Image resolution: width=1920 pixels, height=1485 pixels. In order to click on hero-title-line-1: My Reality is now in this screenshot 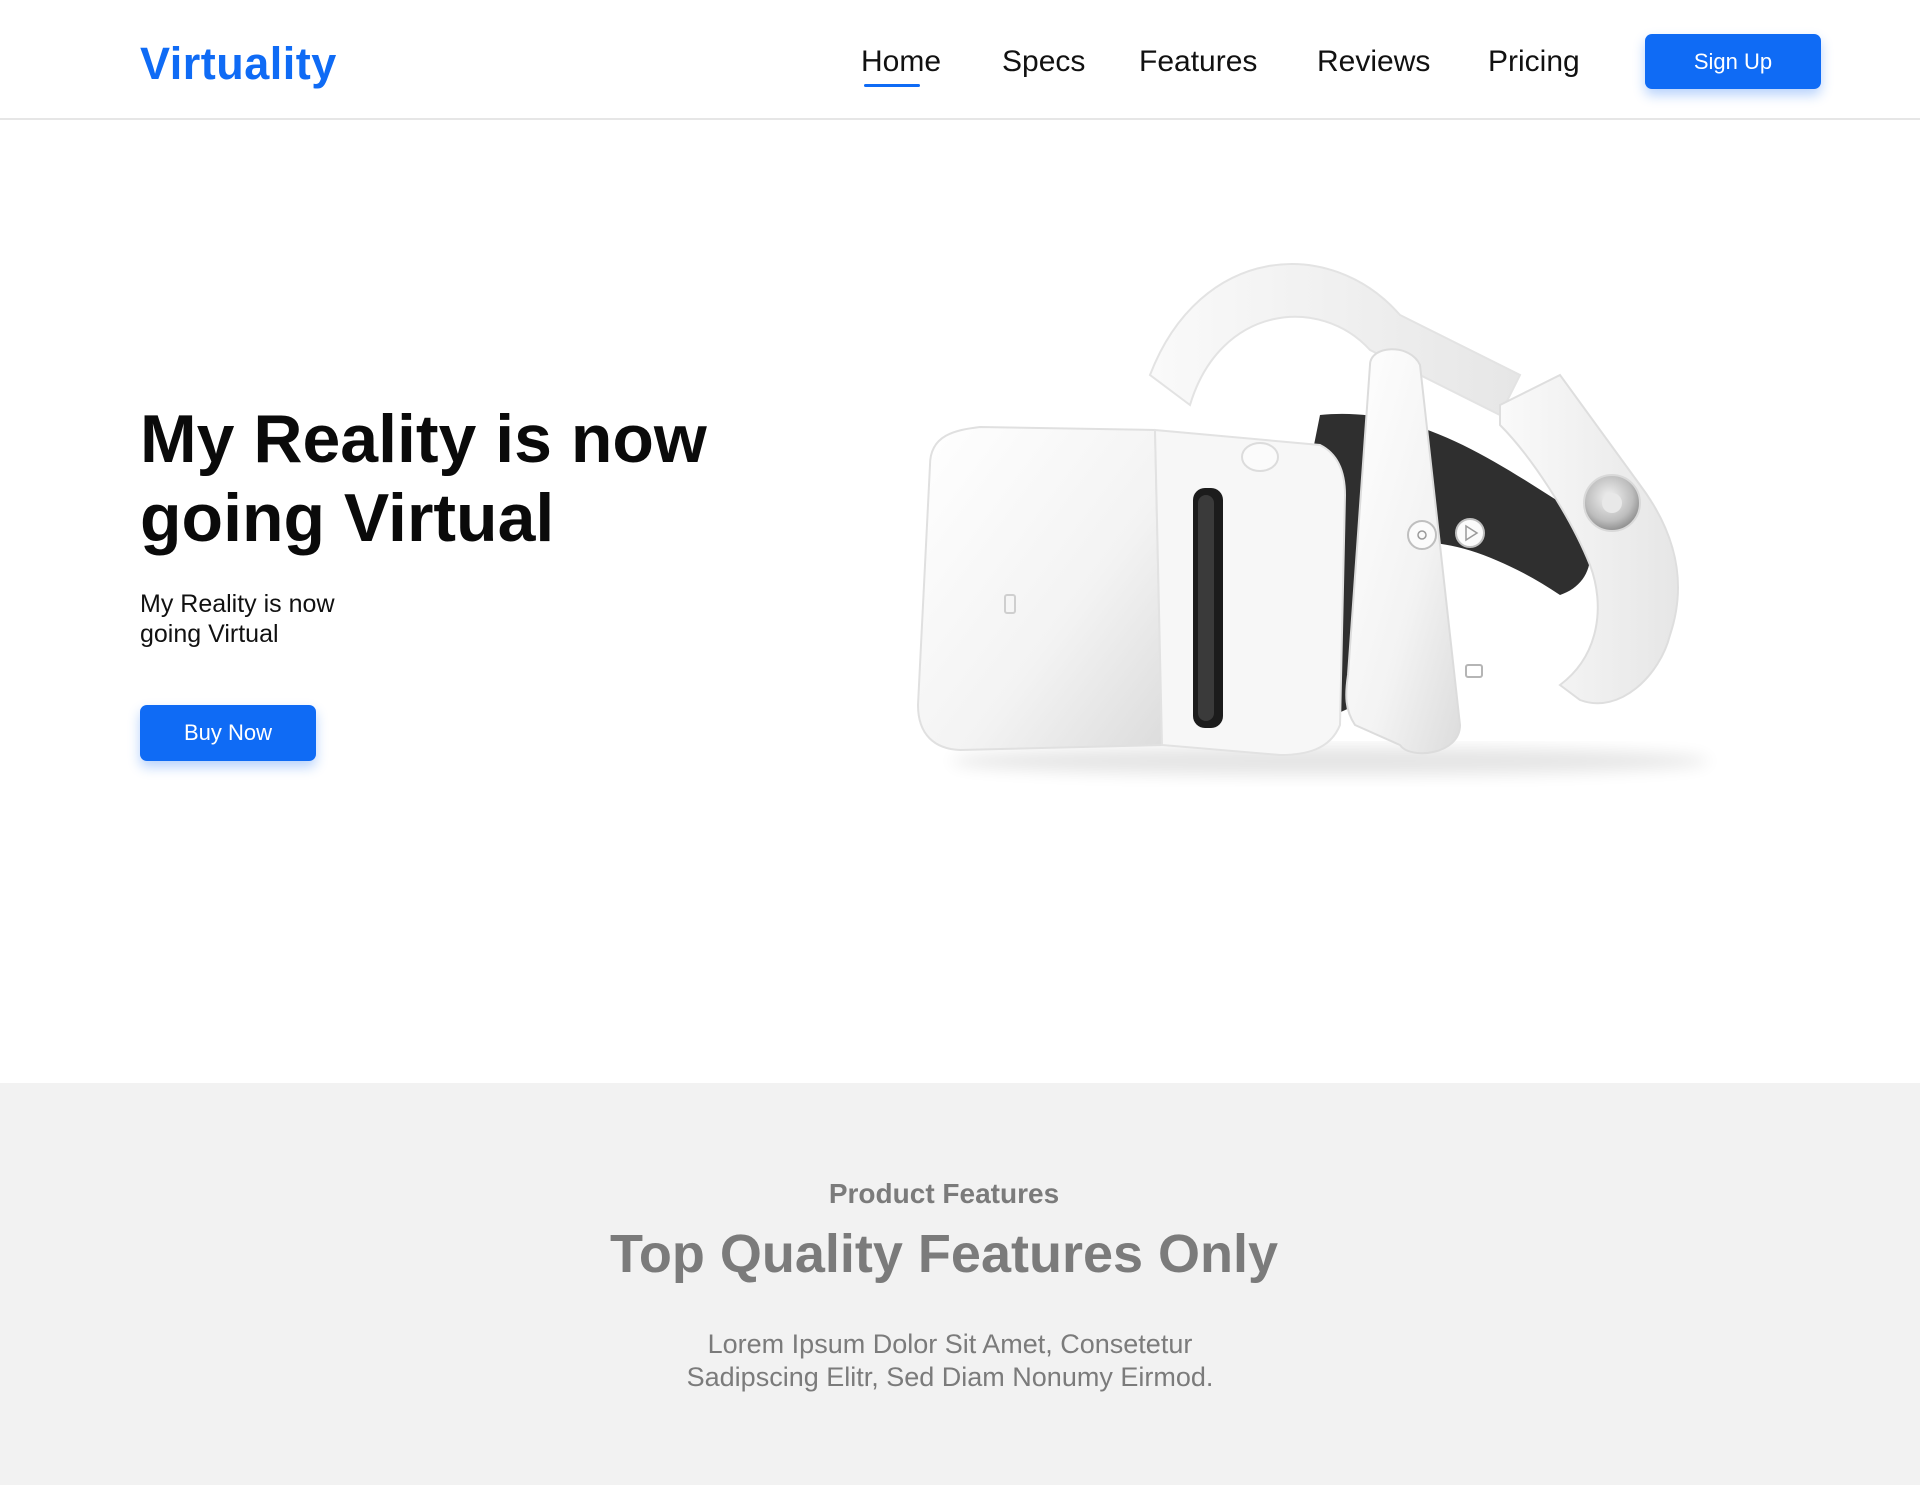, I will do `click(423, 439)`.